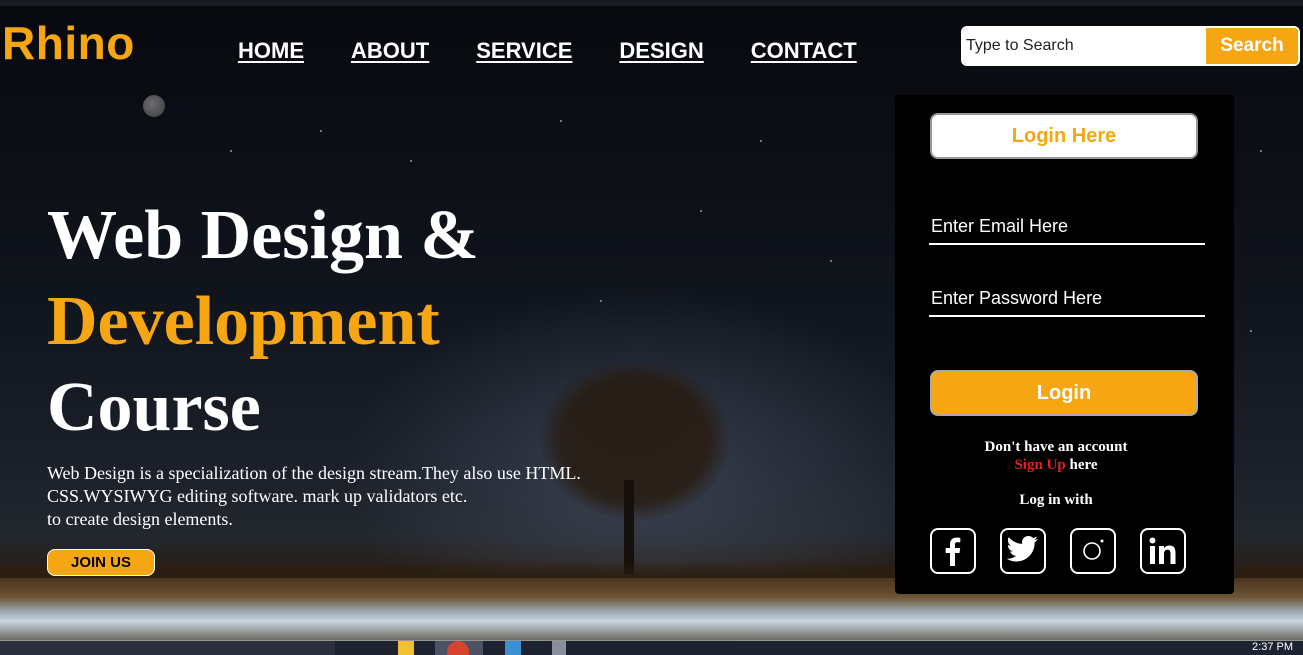  Describe the element at coordinates (651, 648) in the screenshot. I see `os-taskbar: 2:37 PM` at that location.